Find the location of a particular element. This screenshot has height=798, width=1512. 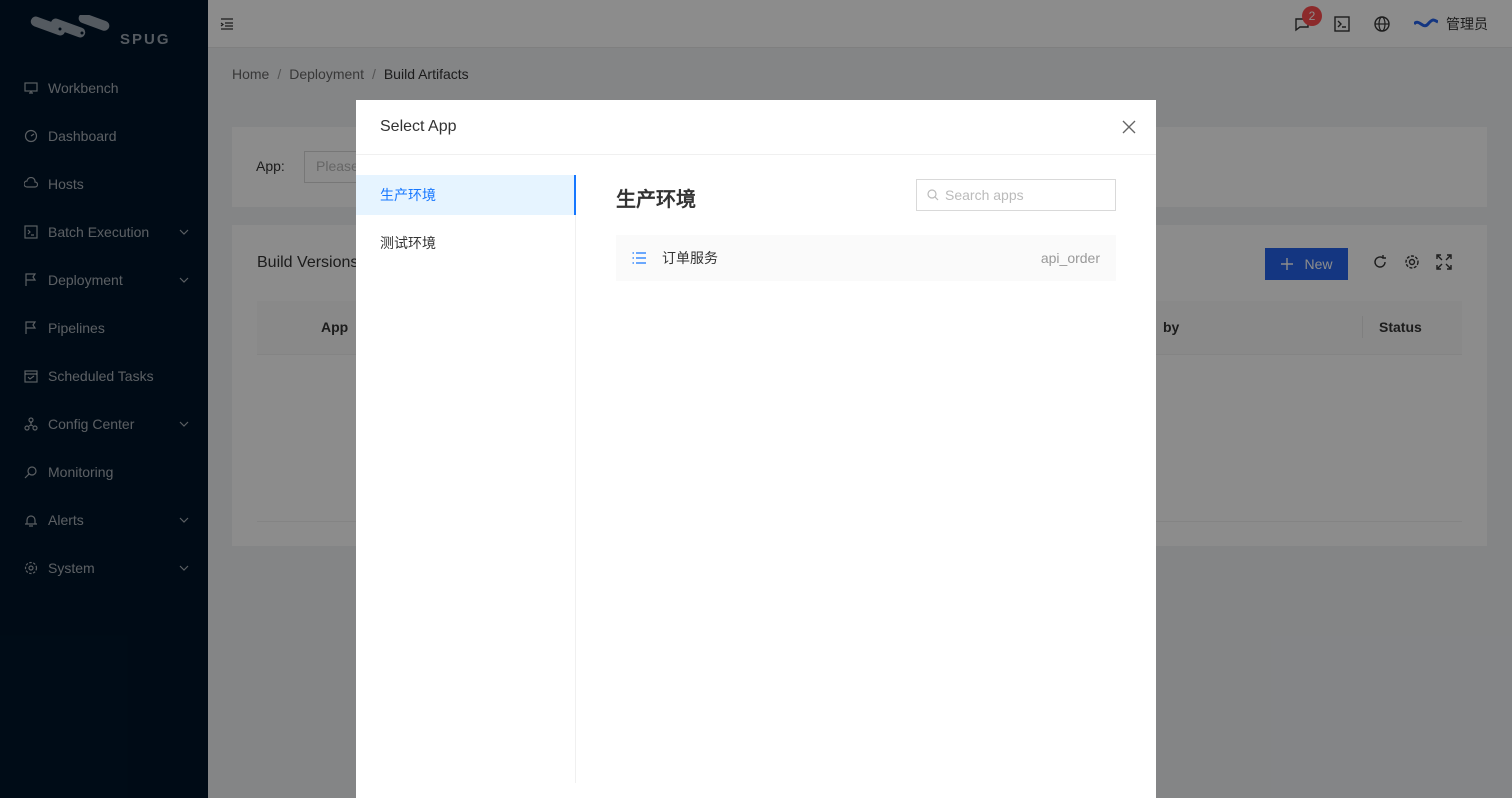

tab-env-testing: 测试环境 is located at coordinates (465, 243).